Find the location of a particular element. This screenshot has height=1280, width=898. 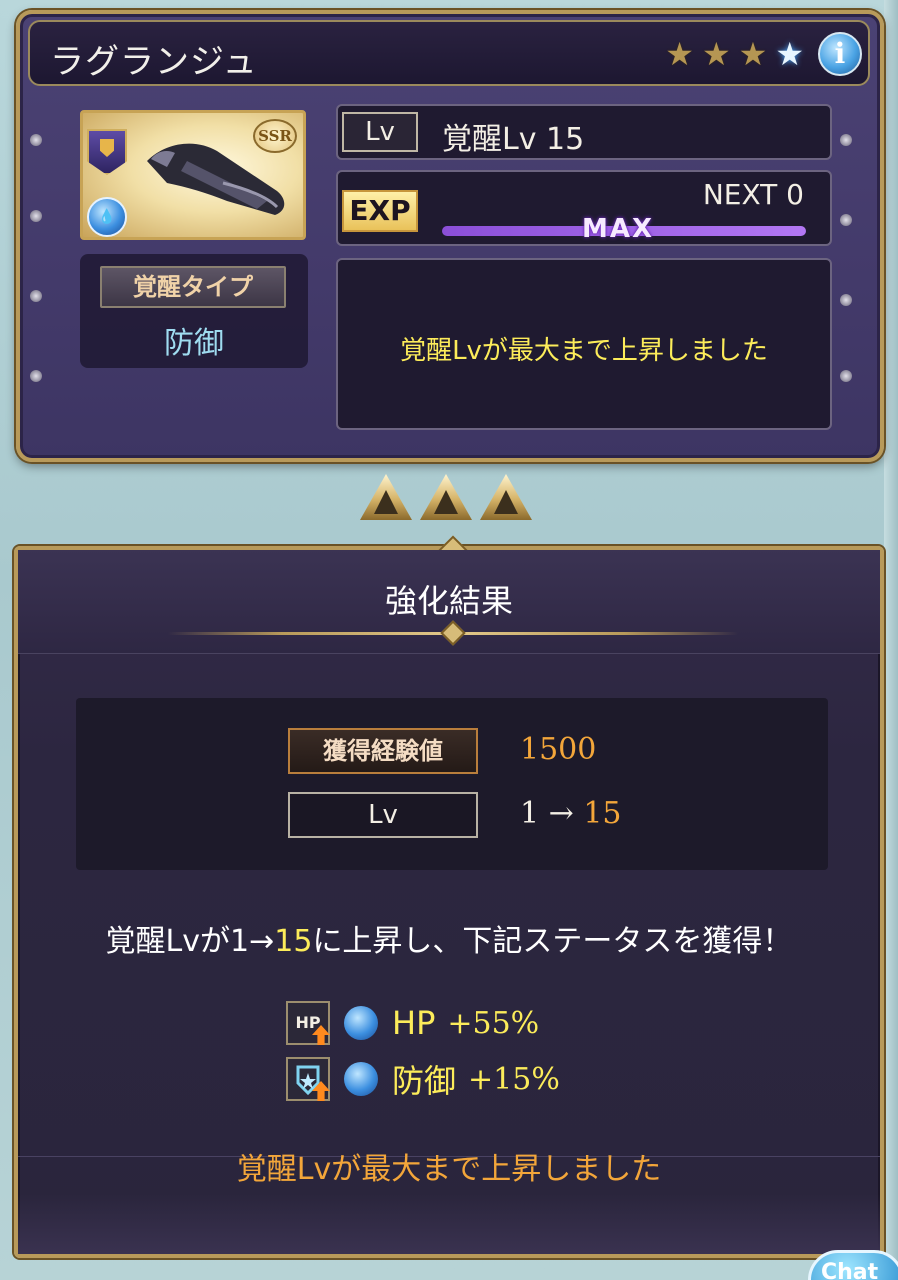

info-button: i is located at coordinates (840, 54).